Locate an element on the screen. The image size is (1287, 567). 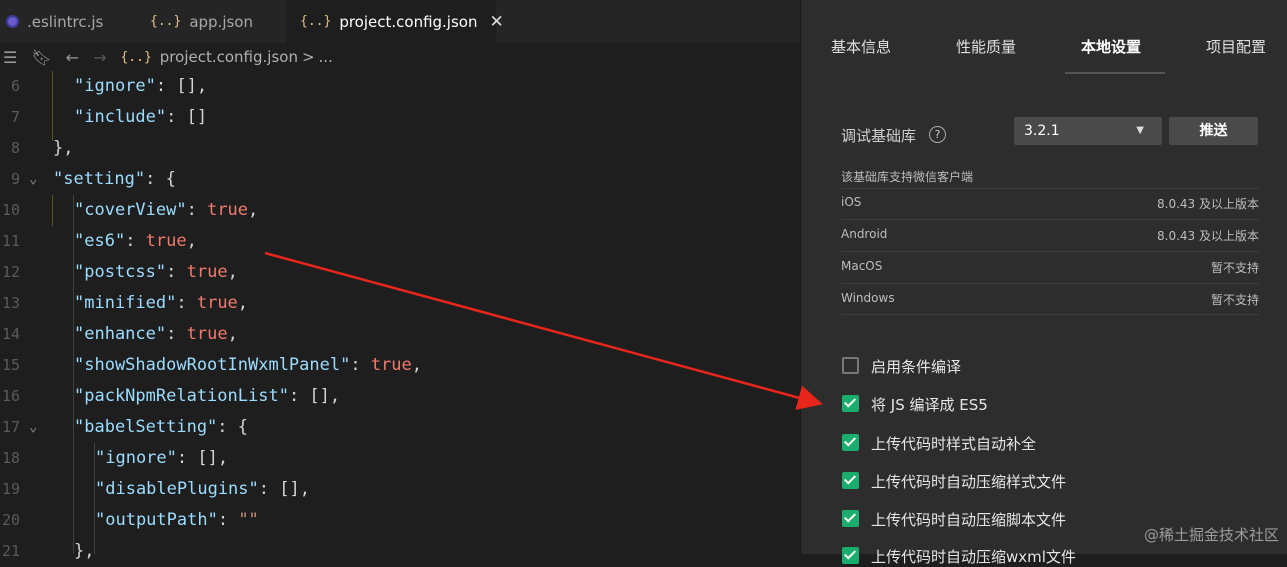
option-label: 上传代码时自动压缩脚本文件 is located at coordinates (969, 520).